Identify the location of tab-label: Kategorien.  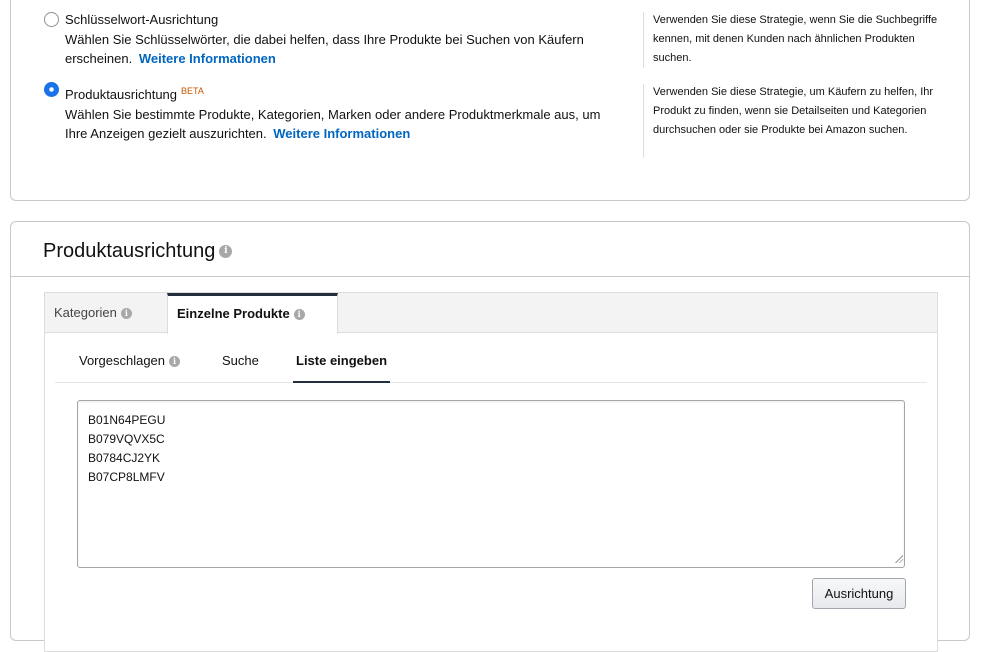
(85, 312).